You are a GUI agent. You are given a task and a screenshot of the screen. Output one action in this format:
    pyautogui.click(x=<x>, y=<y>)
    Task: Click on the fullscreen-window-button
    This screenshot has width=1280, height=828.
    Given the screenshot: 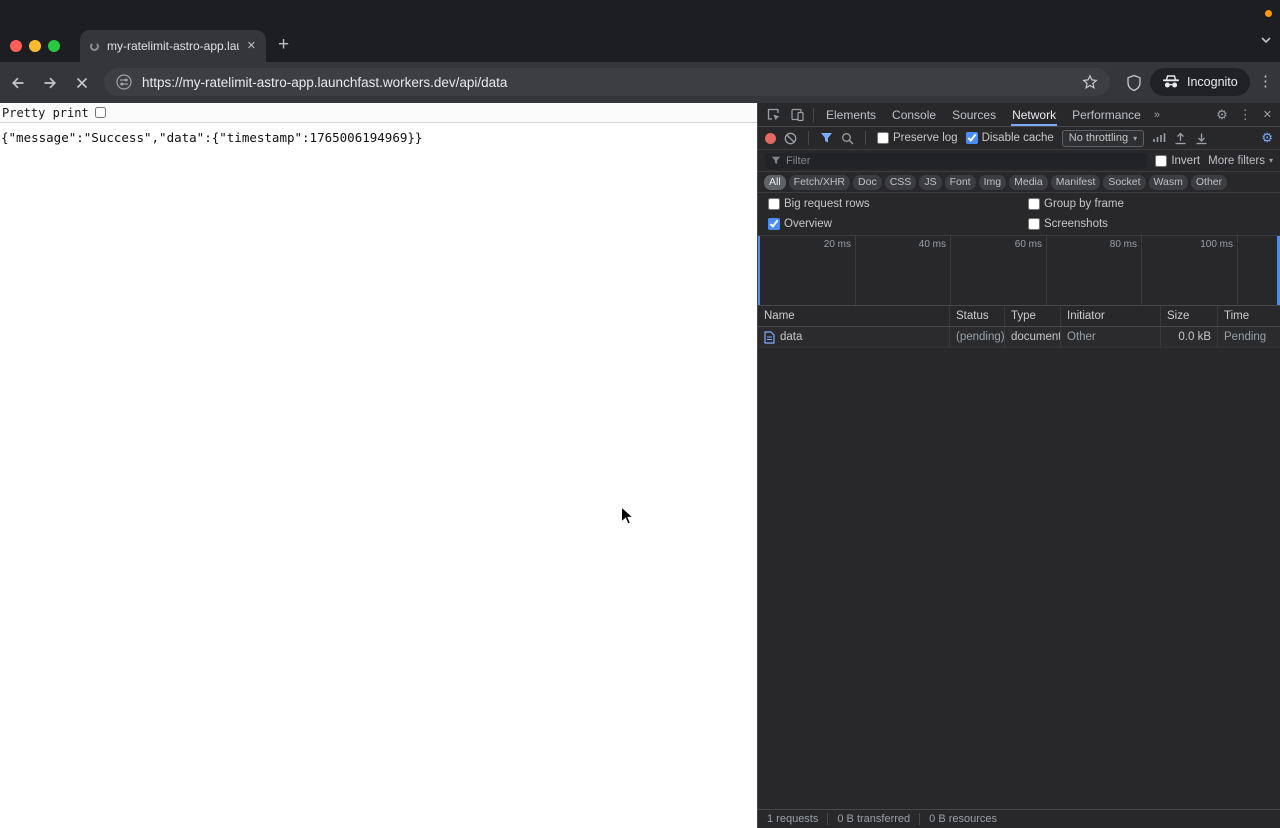 What is the action you would take?
    pyautogui.click(x=54, y=46)
    